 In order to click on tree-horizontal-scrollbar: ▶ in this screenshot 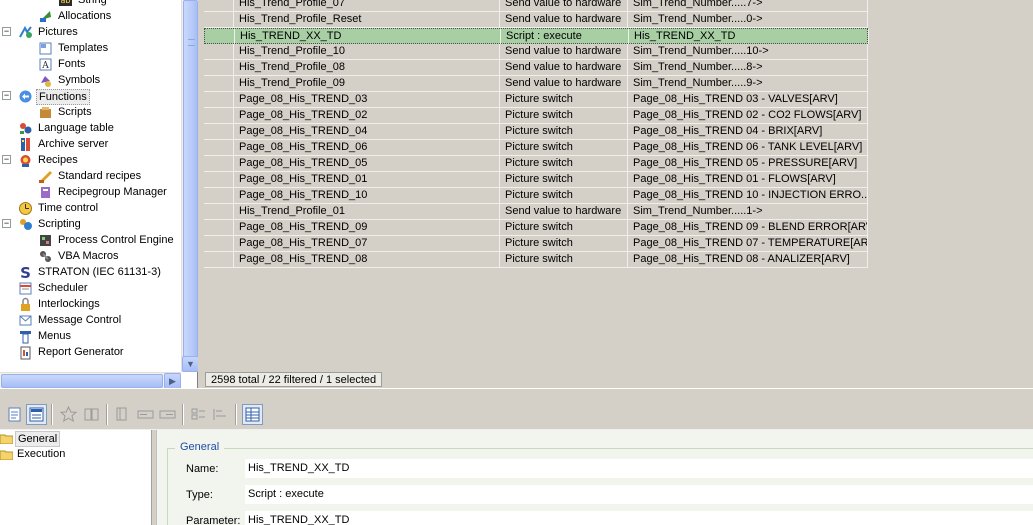, I will do `click(90, 380)`.